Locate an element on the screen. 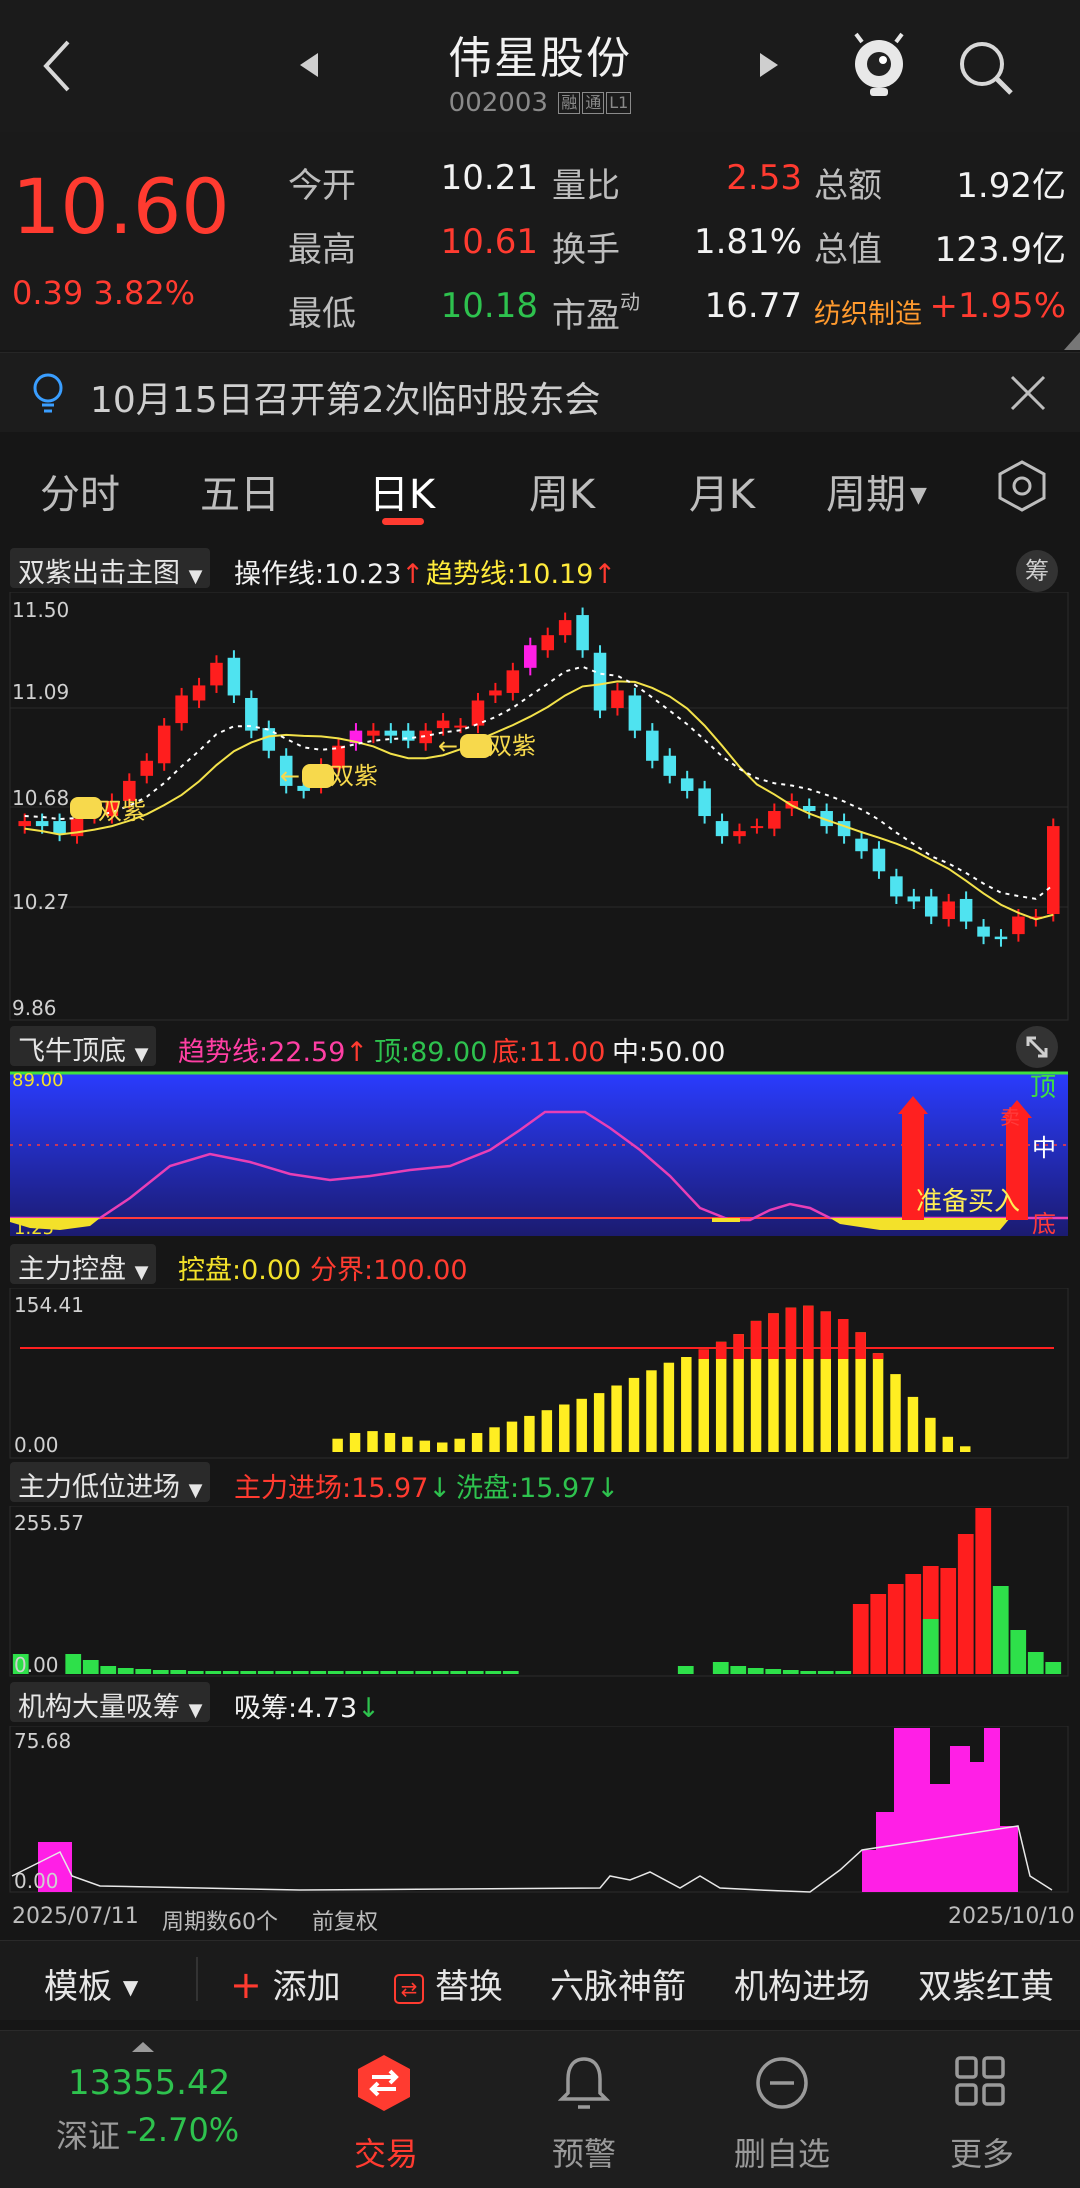 This screenshot has width=1080, height=2188. turnover-rate-value: 1.81% is located at coordinates (747, 242).